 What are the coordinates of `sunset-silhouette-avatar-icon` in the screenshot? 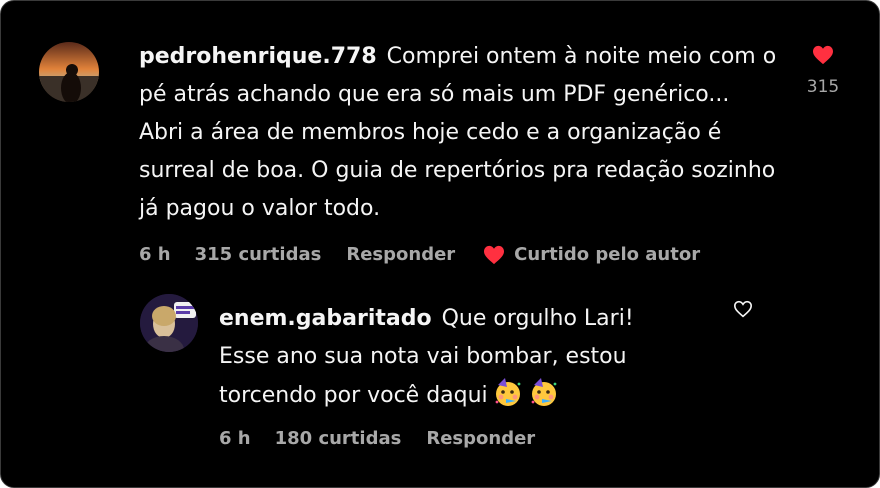 It's located at (69, 72).